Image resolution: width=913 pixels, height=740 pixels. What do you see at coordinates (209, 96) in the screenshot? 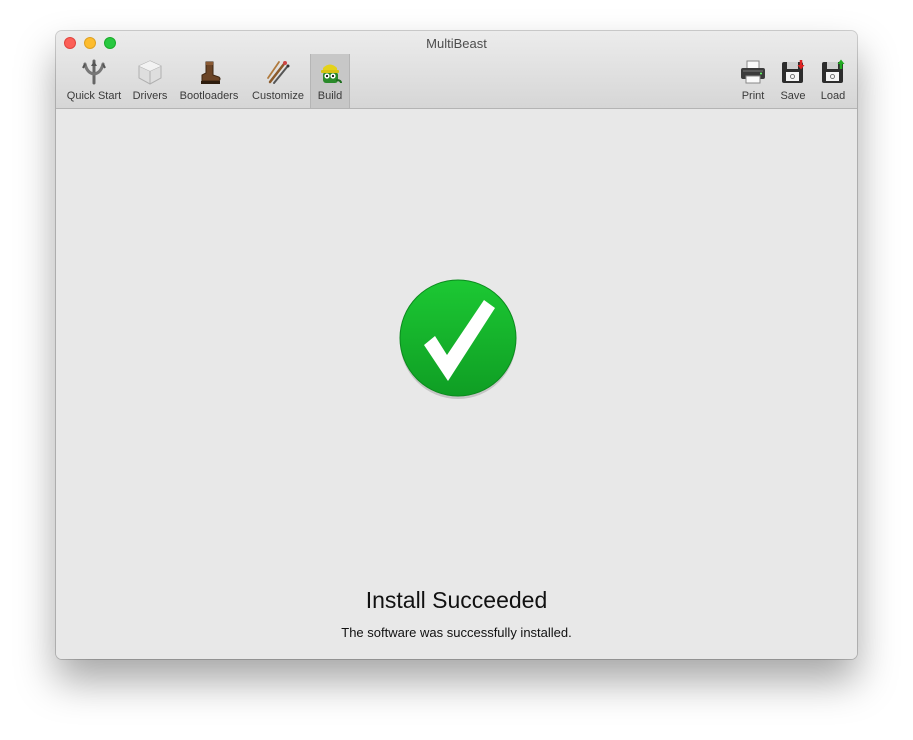
I see `toolbar-label-bootloaders: Bootloaders` at bounding box center [209, 96].